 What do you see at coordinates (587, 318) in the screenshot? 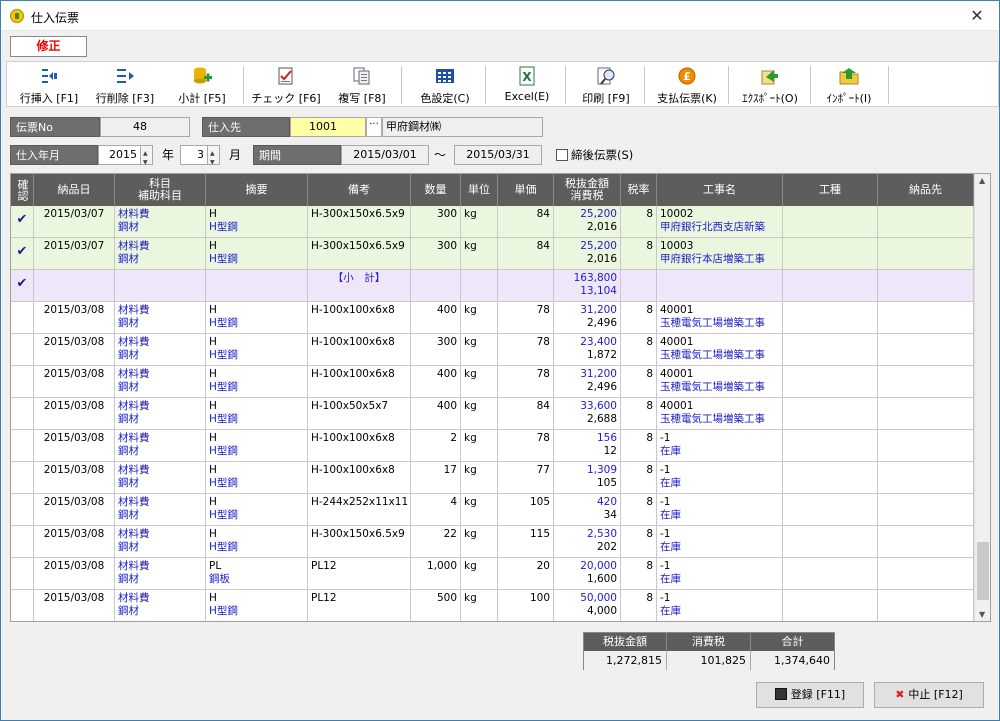
I see `cell-amt: 31,200 2,496` at bounding box center [587, 318].